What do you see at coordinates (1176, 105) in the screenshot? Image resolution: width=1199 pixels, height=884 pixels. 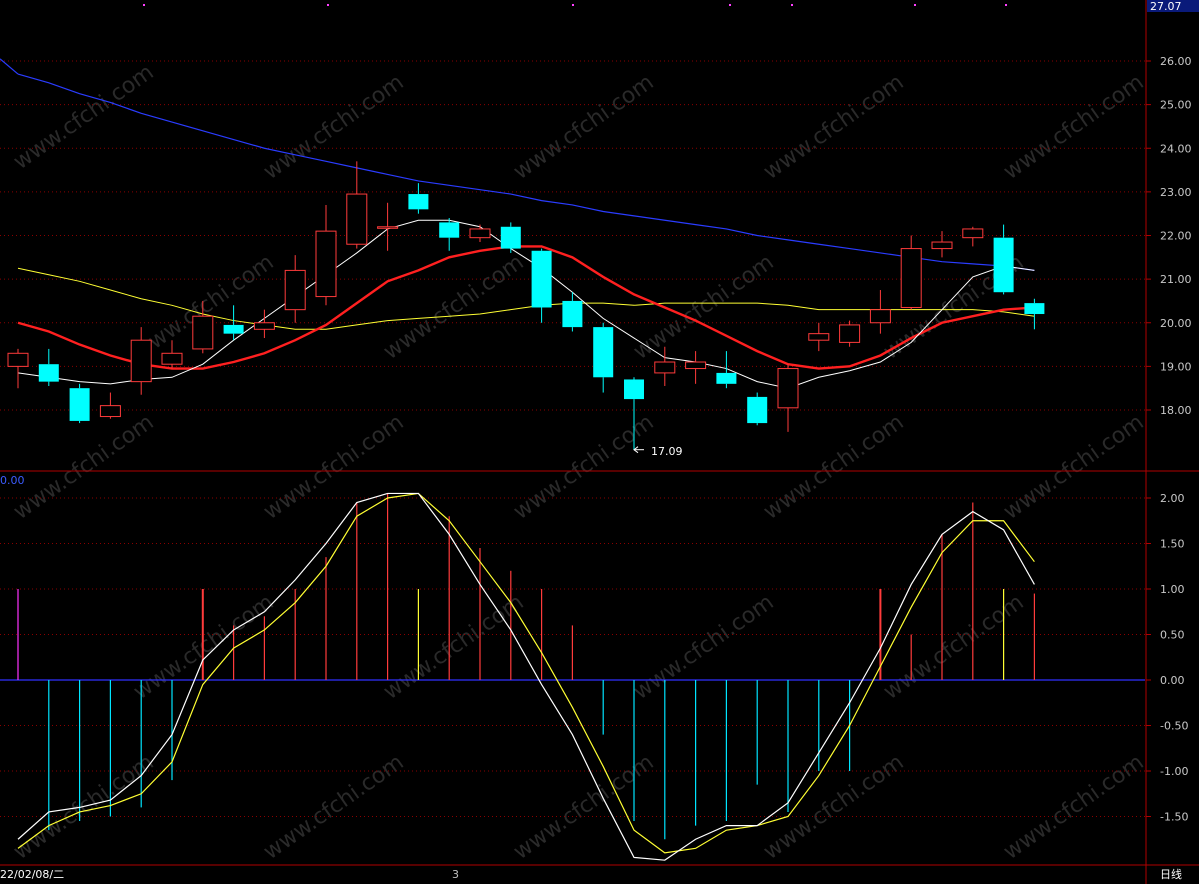 I see `price-tick-label: 25.00` at bounding box center [1176, 105].